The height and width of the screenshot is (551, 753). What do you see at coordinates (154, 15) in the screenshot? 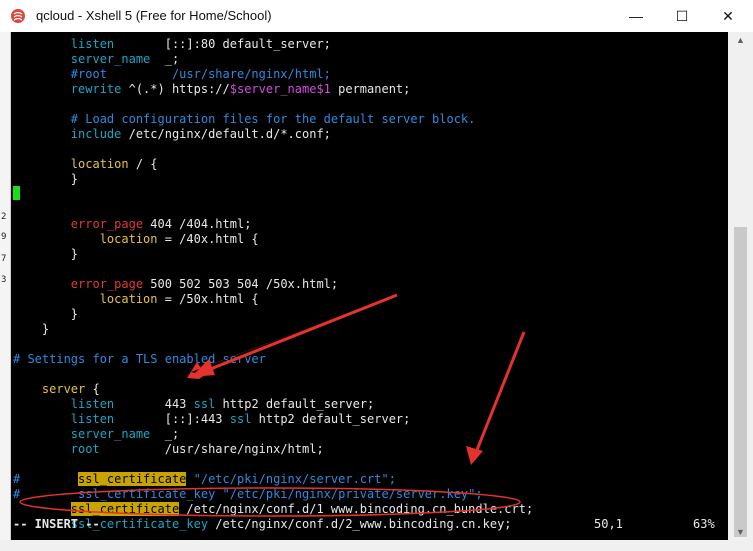
I see `window-title: qcloud - Xshell 5 (Free for Home/School)` at bounding box center [154, 15].